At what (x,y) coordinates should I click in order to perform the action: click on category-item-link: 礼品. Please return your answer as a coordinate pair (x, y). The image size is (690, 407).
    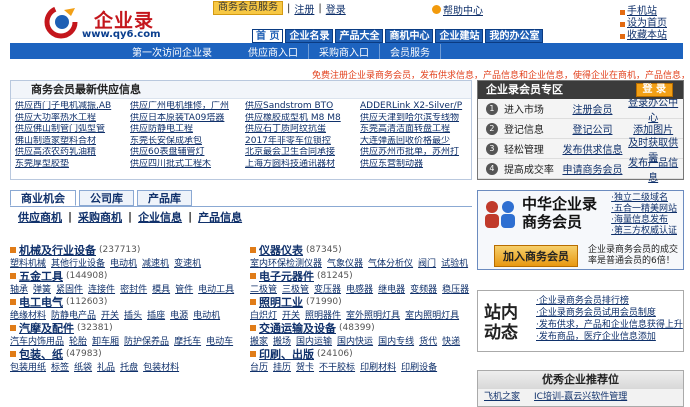
    Looking at the image, I should click on (106, 368).